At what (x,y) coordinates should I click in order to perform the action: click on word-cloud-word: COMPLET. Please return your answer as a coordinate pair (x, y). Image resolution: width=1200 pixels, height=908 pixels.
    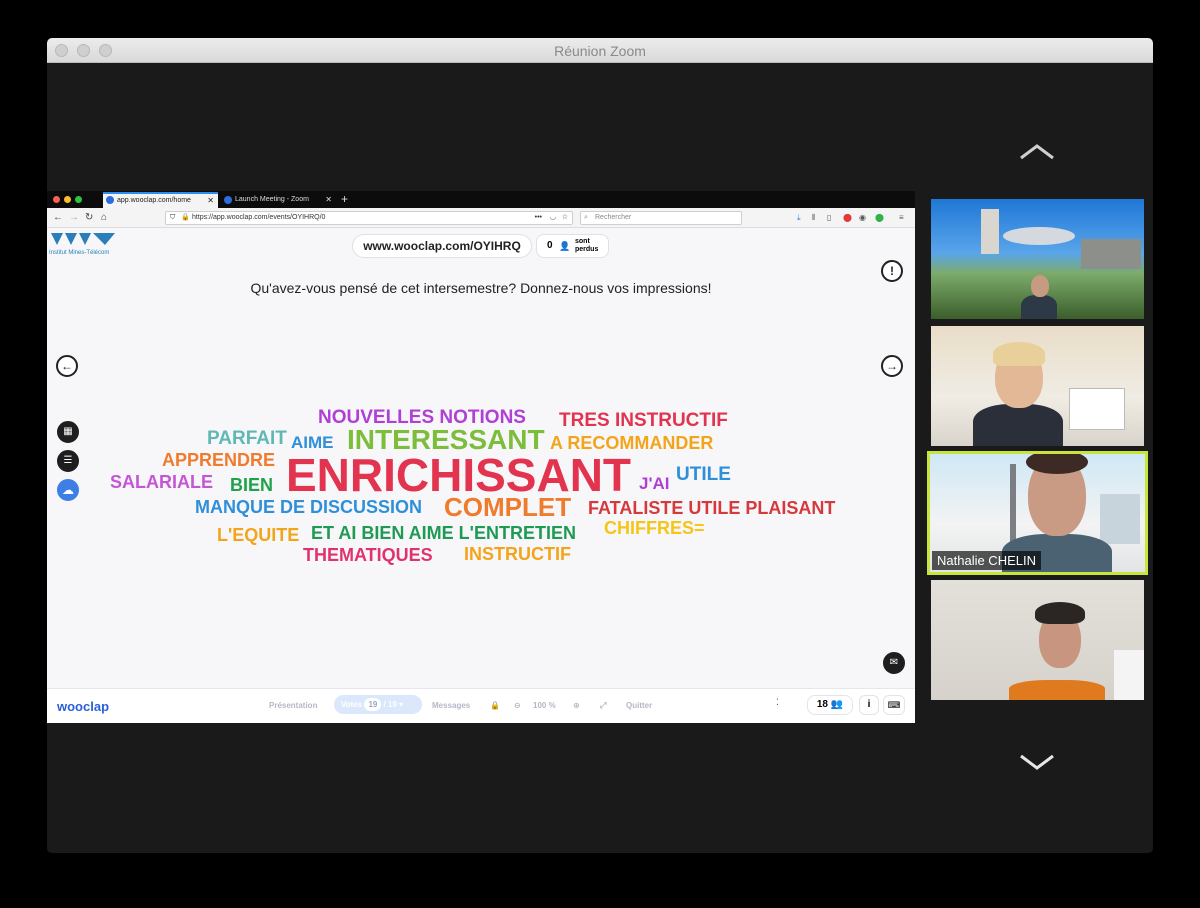
    Looking at the image, I should click on (508, 507).